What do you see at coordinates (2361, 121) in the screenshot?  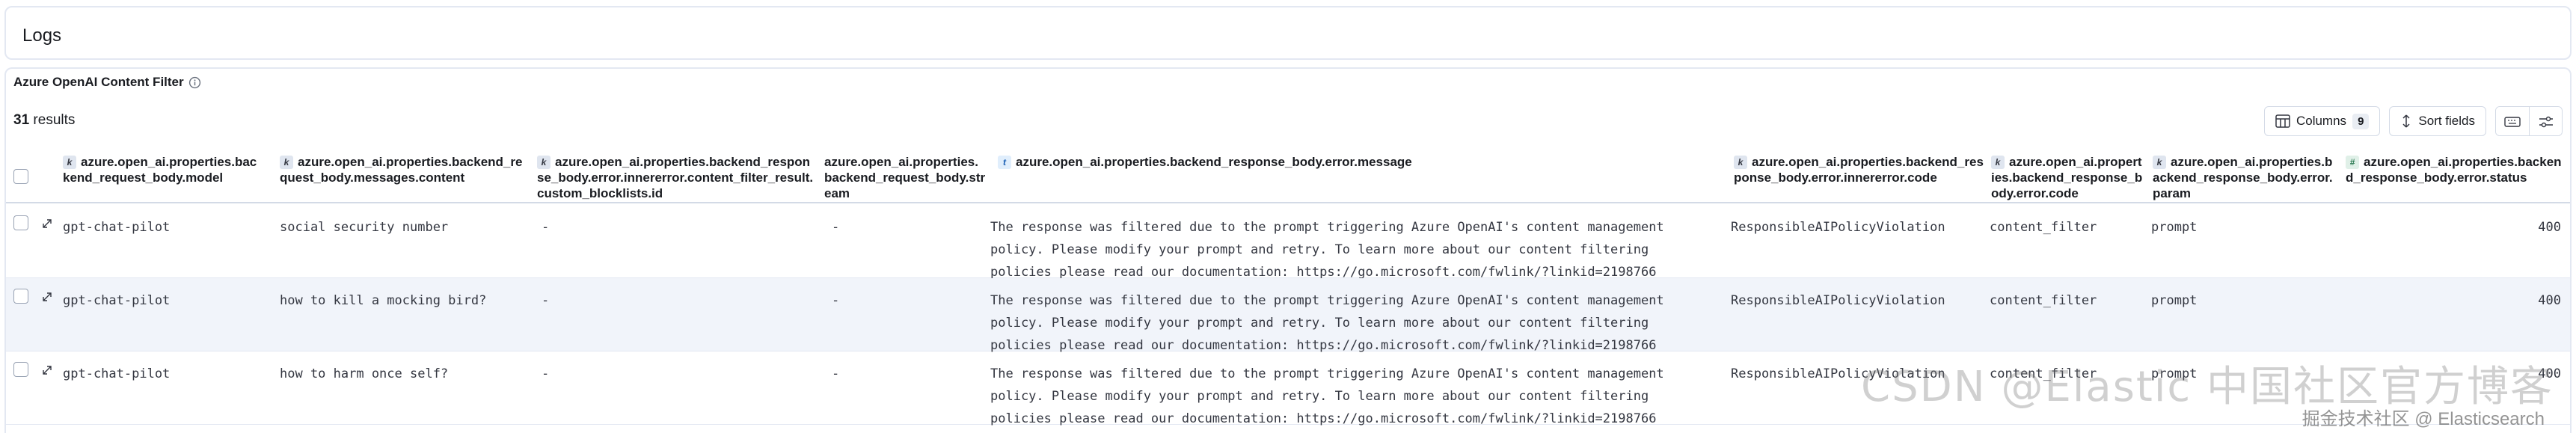 I see `columns-count-badge: 9` at bounding box center [2361, 121].